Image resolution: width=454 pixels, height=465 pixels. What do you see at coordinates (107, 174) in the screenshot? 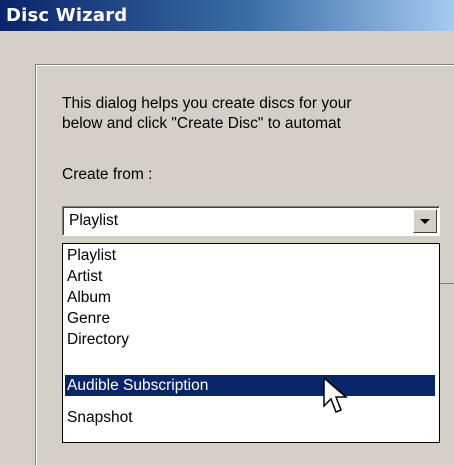
I see `create-from-label: Create from :` at bounding box center [107, 174].